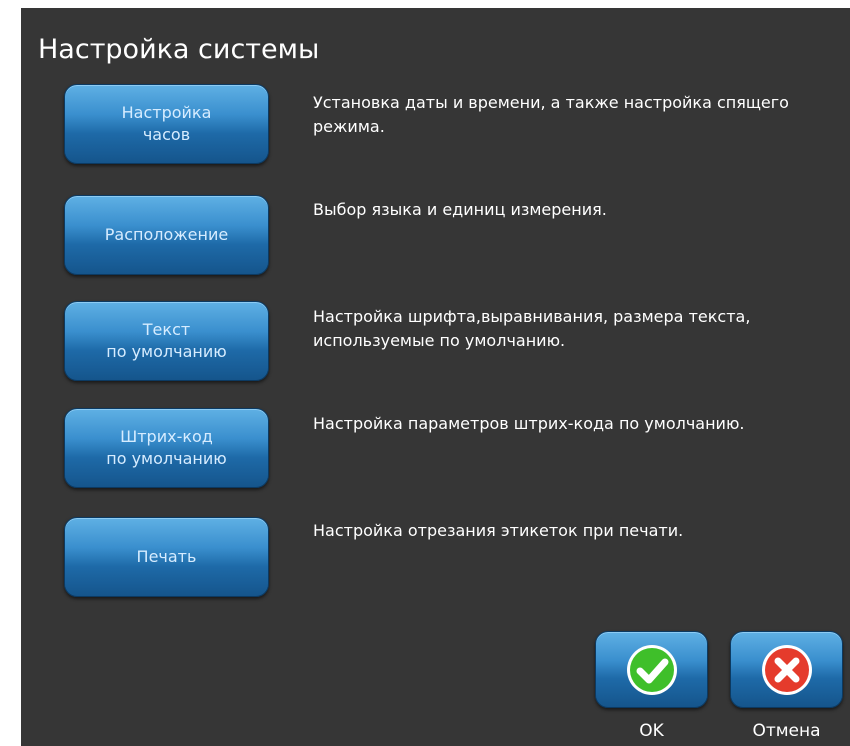 This screenshot has width=850, height=746. What do you see at coordinates (166, 557) in the screenshot?
I see `print-button: Печать` at bounding box center [166, 557].